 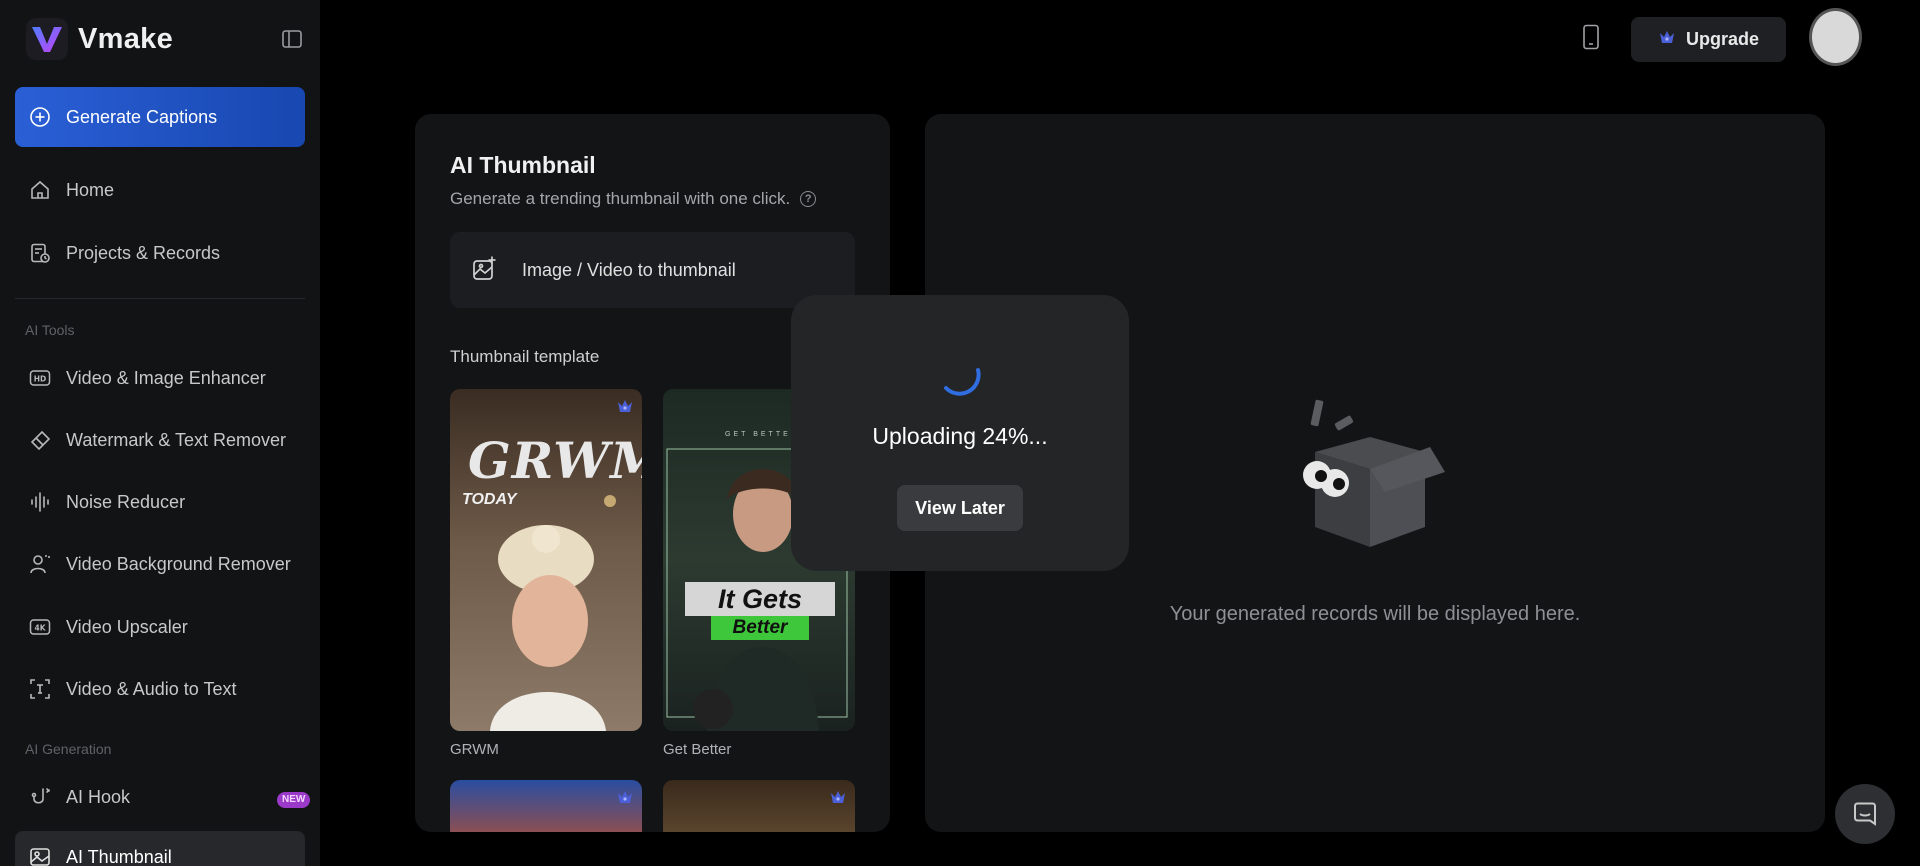 What do you see at coordinates (474, 749) in the screenshot?
I see `template-name: GRWM` at bounding box center [474, 749].